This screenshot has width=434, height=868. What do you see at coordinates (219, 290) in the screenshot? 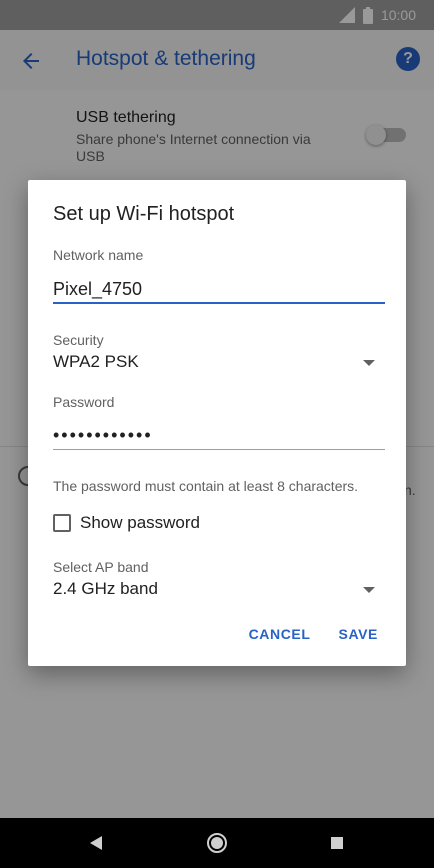
I see `network-name-input` at bounding box center [219, 290].